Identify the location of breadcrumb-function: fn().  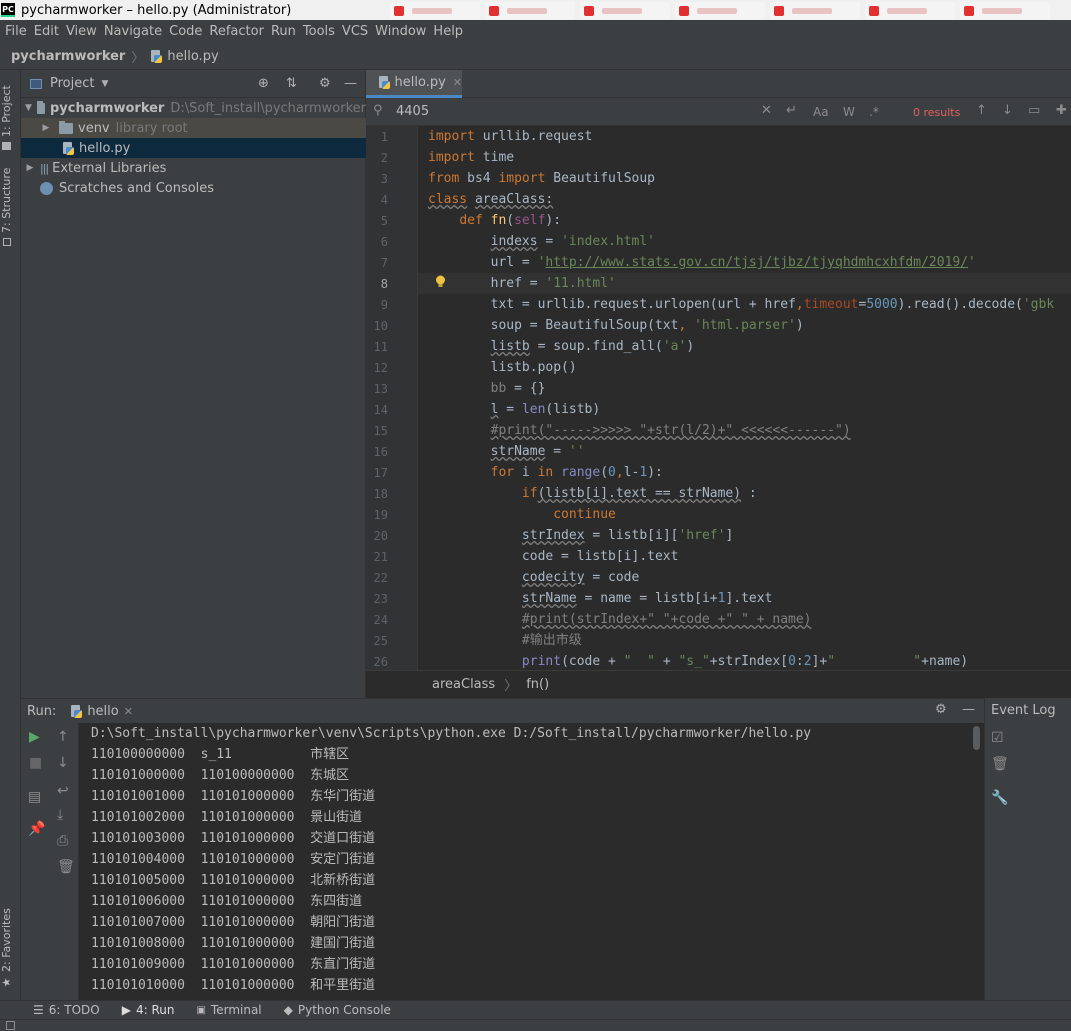
(537, 684).